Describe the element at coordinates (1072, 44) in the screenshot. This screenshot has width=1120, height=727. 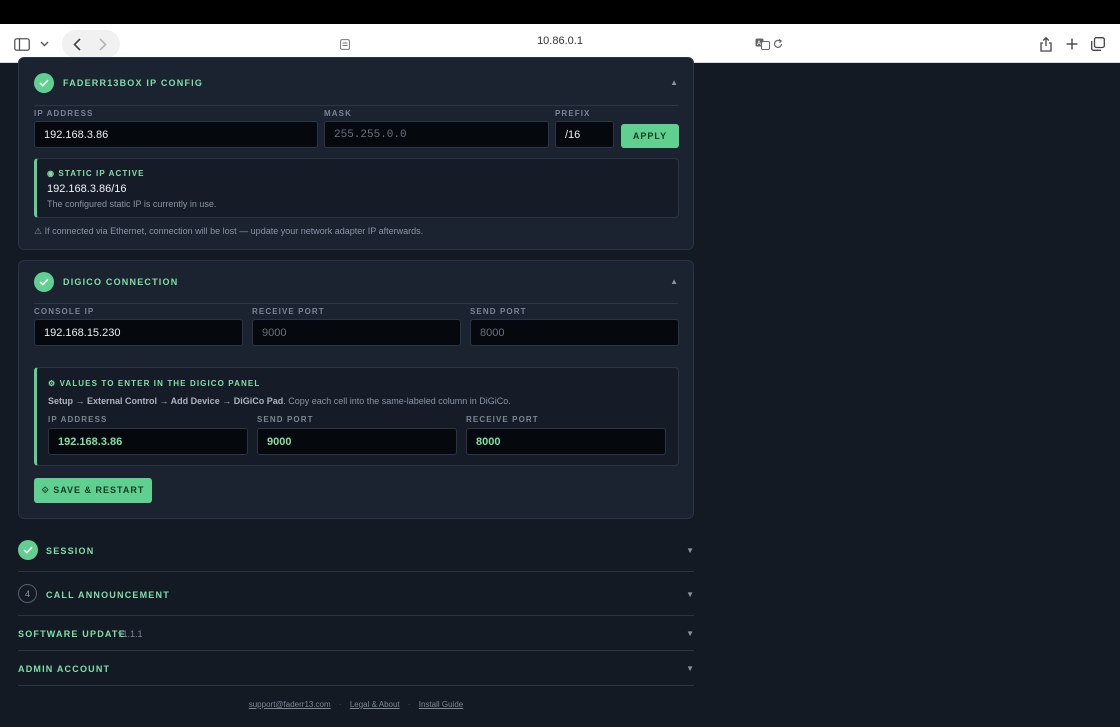
I see `new-tab-icon` at that location.